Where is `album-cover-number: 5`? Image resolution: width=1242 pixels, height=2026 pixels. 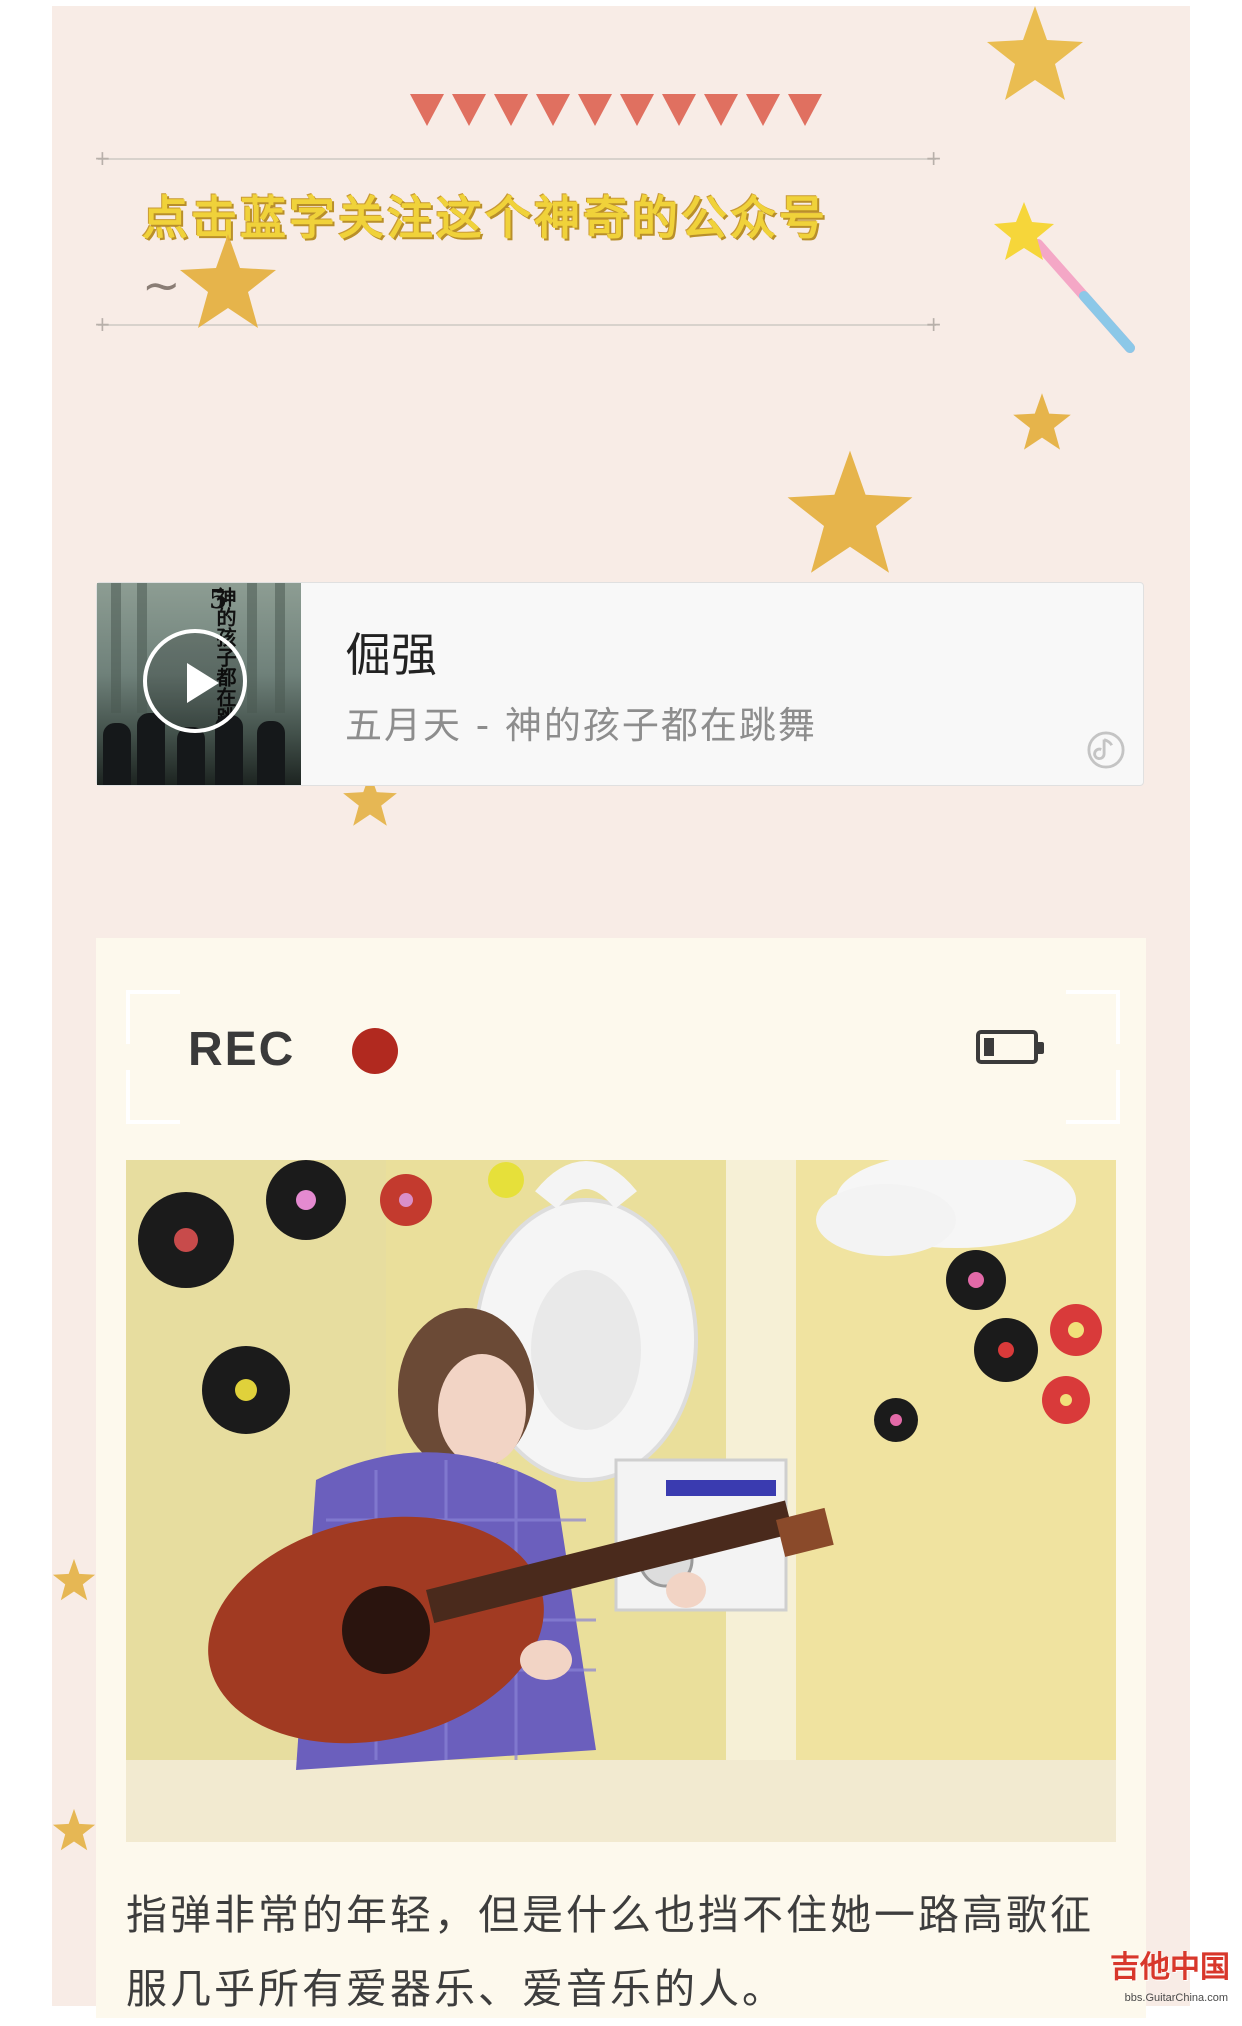
album-cover-number: 5 is located at coordinates (218, 600).